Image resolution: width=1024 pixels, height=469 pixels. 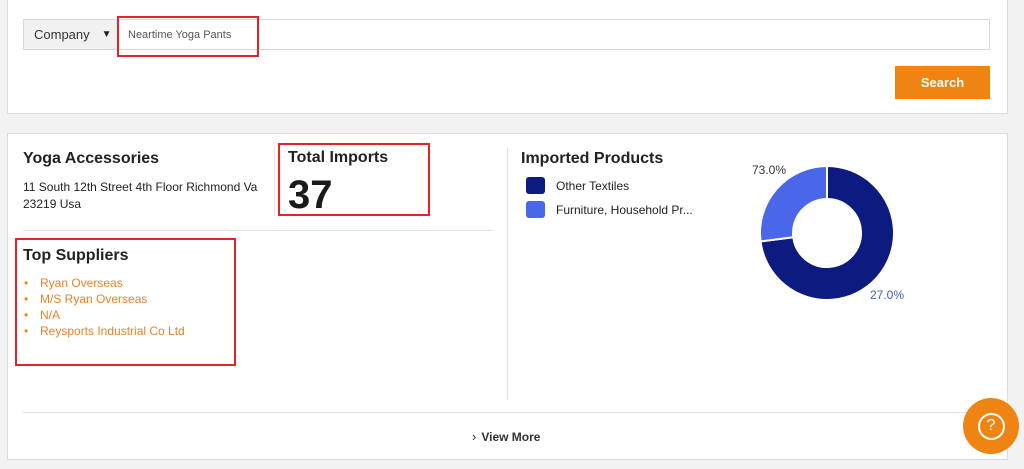 I want to click on view-more-label: View More, so click(x=511, y=436).